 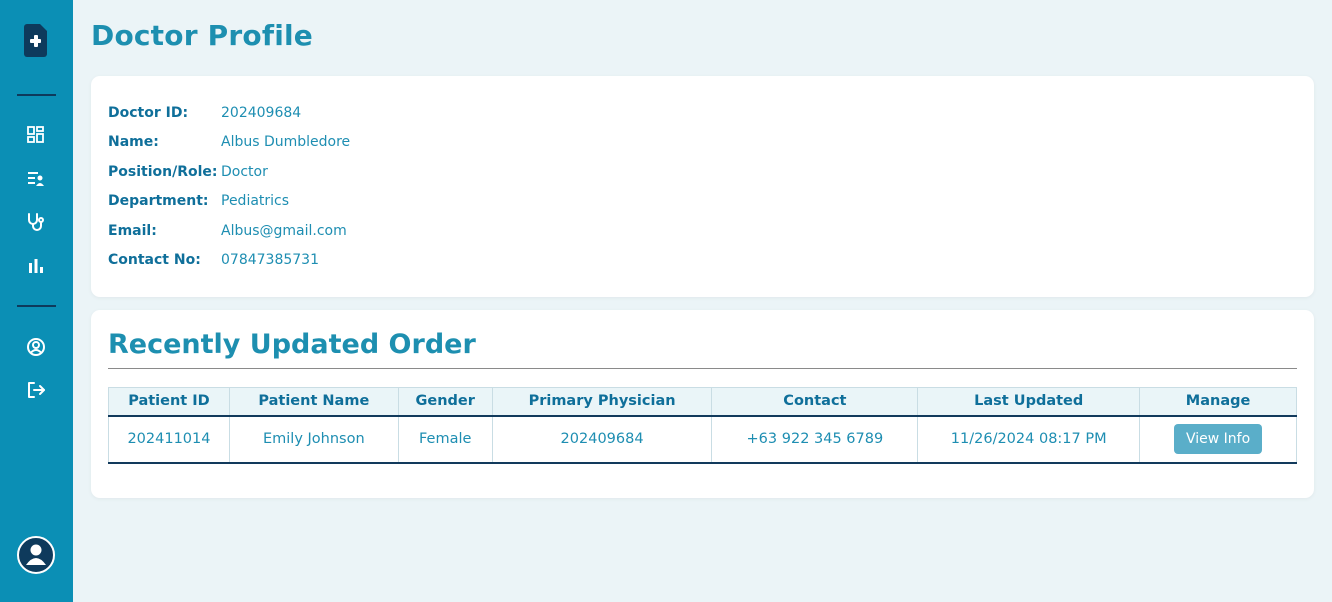 What do you see at coordinates (169, 439) in the screenshot?
I see `cell-patient-id: 202411014` at bounding box center [169, 439].